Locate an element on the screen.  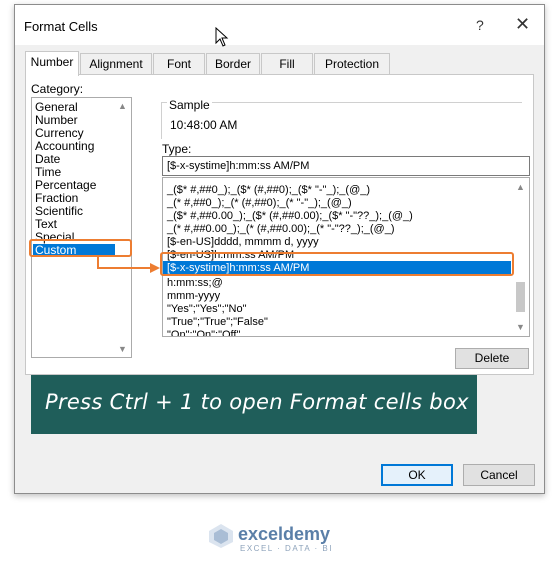
exceldemy-watermark: exceldemy EXCEL · DATA · BI is located at coordinates (269, 538).